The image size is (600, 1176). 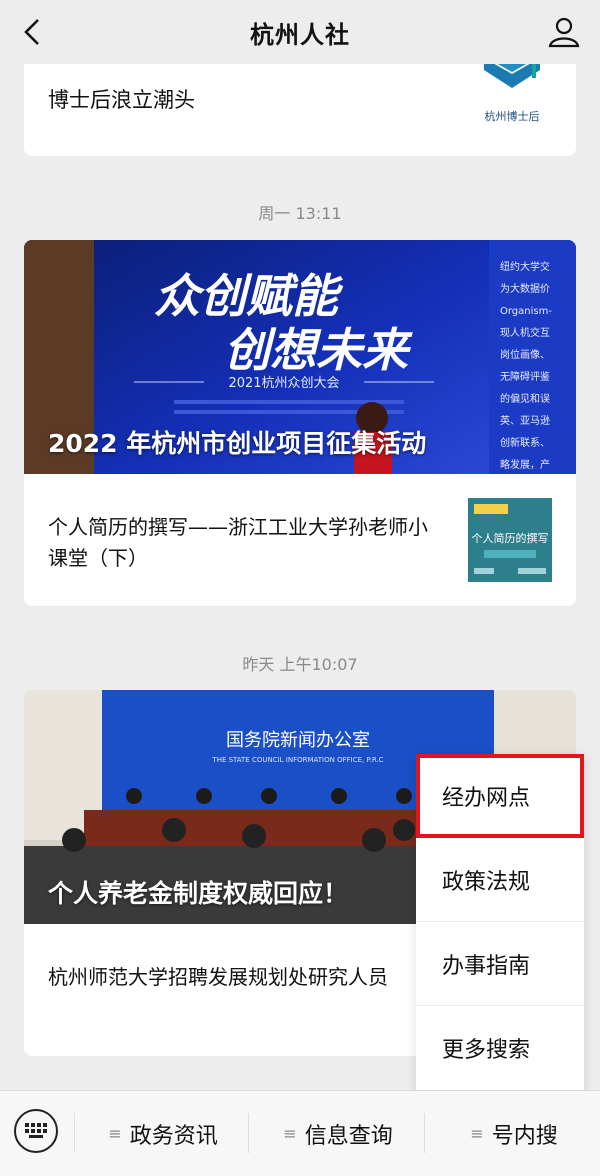 What do you see at coordinates (512, 95) in the screenshot?
I see `article-thumbnail: 杭州博士后` at bounding box center [512, 95].